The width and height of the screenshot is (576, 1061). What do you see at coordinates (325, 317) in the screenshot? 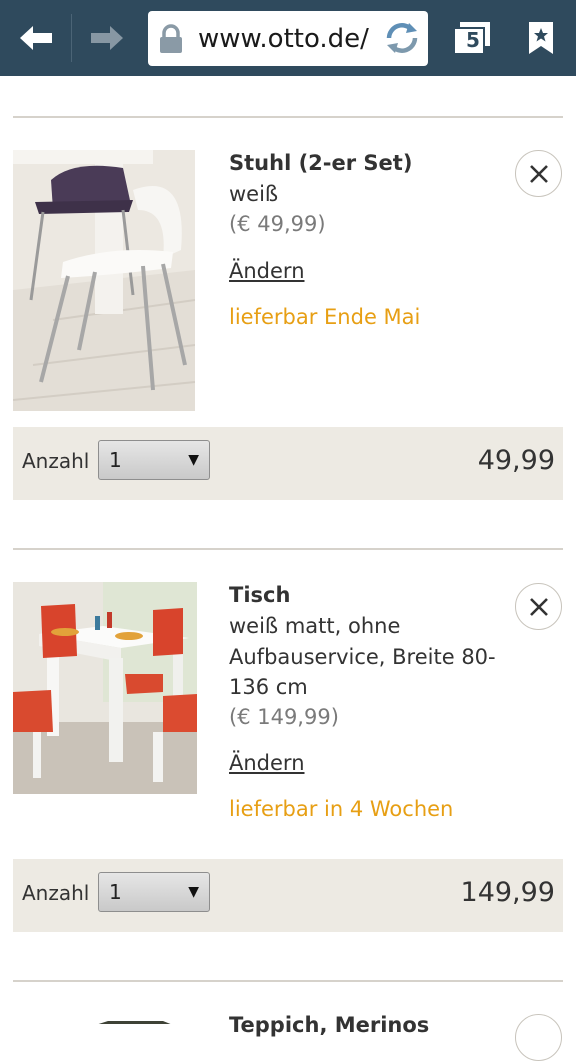
I see `delivery-status: lieferbar Ende Mai` at bounding box center [325, 317].